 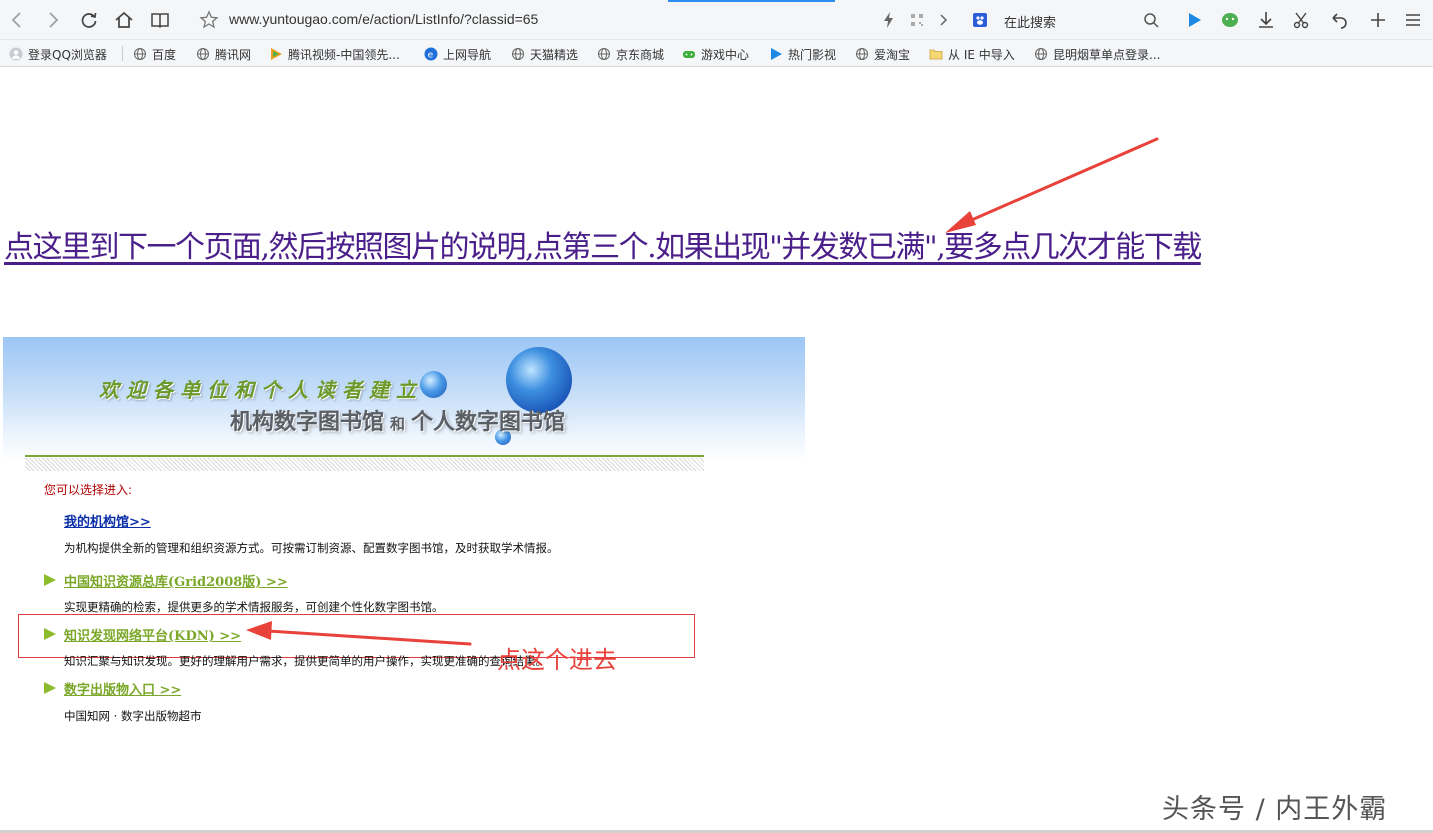 What do you see at coordinates (89, 20) in the screenshot?
I see `refresh-icon` at bounding box center [89, 20].